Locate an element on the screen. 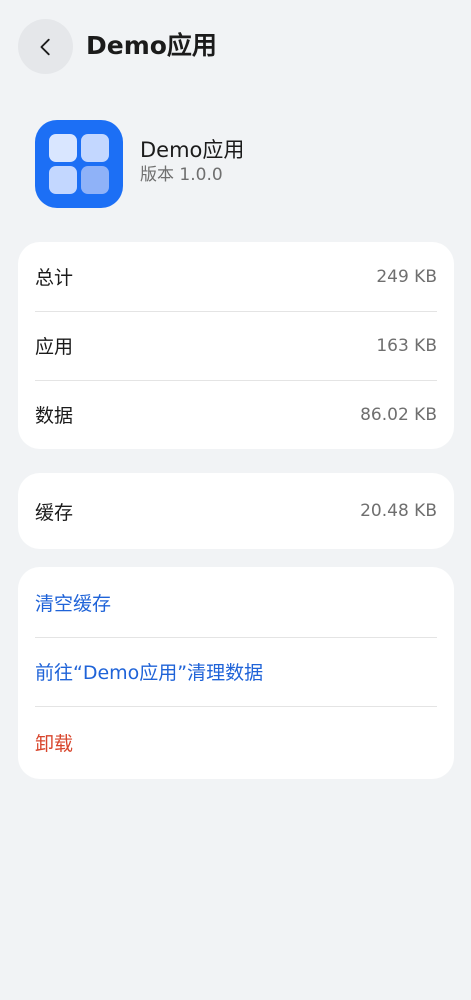 Image resolution: width=471 pixels, height=1000 pixels. storage-row-total: 总计 249 KB is located at coordinates (236, 276).